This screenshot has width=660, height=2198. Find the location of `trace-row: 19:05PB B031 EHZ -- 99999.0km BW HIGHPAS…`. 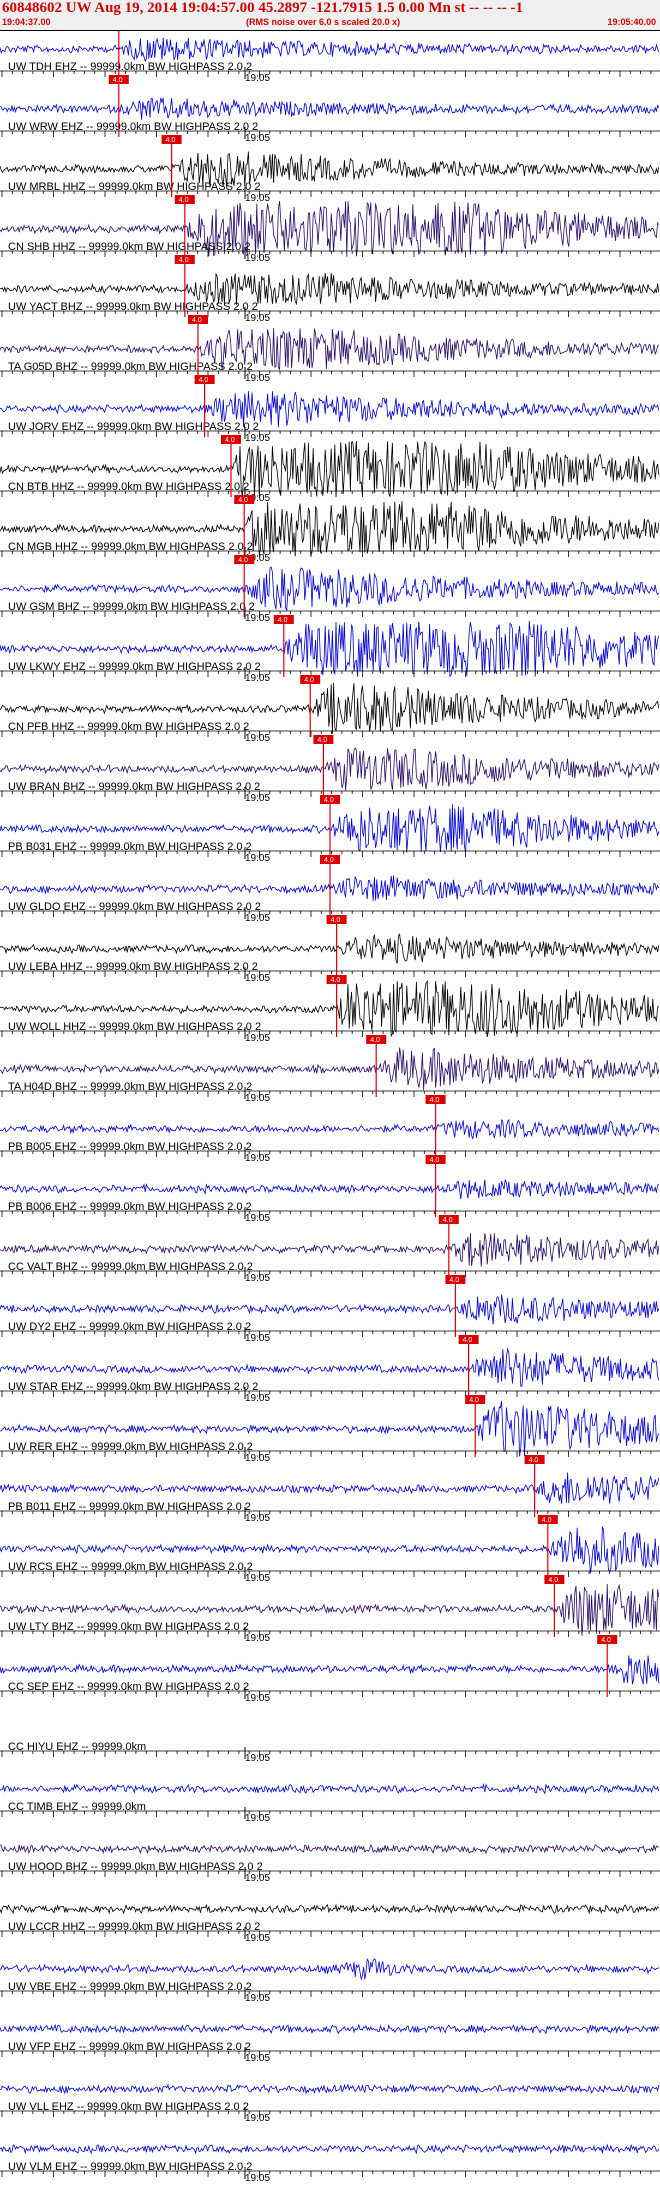

trace-row: 19:05PB B031 EHZ -- 99999.0km BW HIGHPAS… is located at coordinates (330, 829).